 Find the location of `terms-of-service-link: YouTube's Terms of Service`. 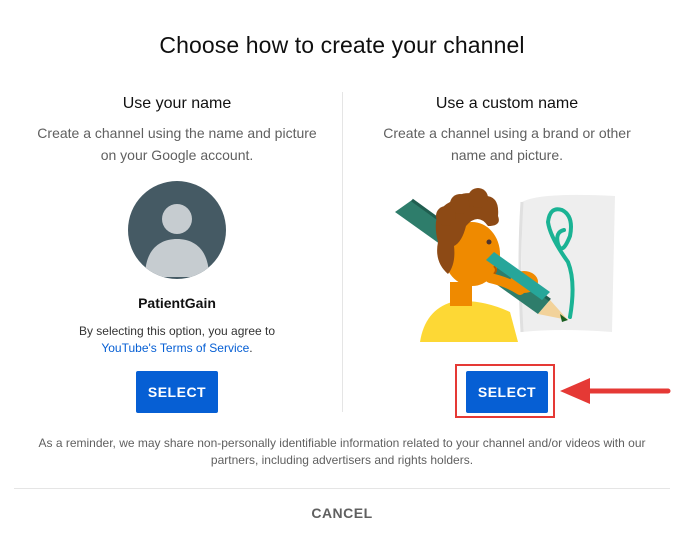

terms-of-service-link: YouTube's Terms of Service is located at coordinates (175, 348).